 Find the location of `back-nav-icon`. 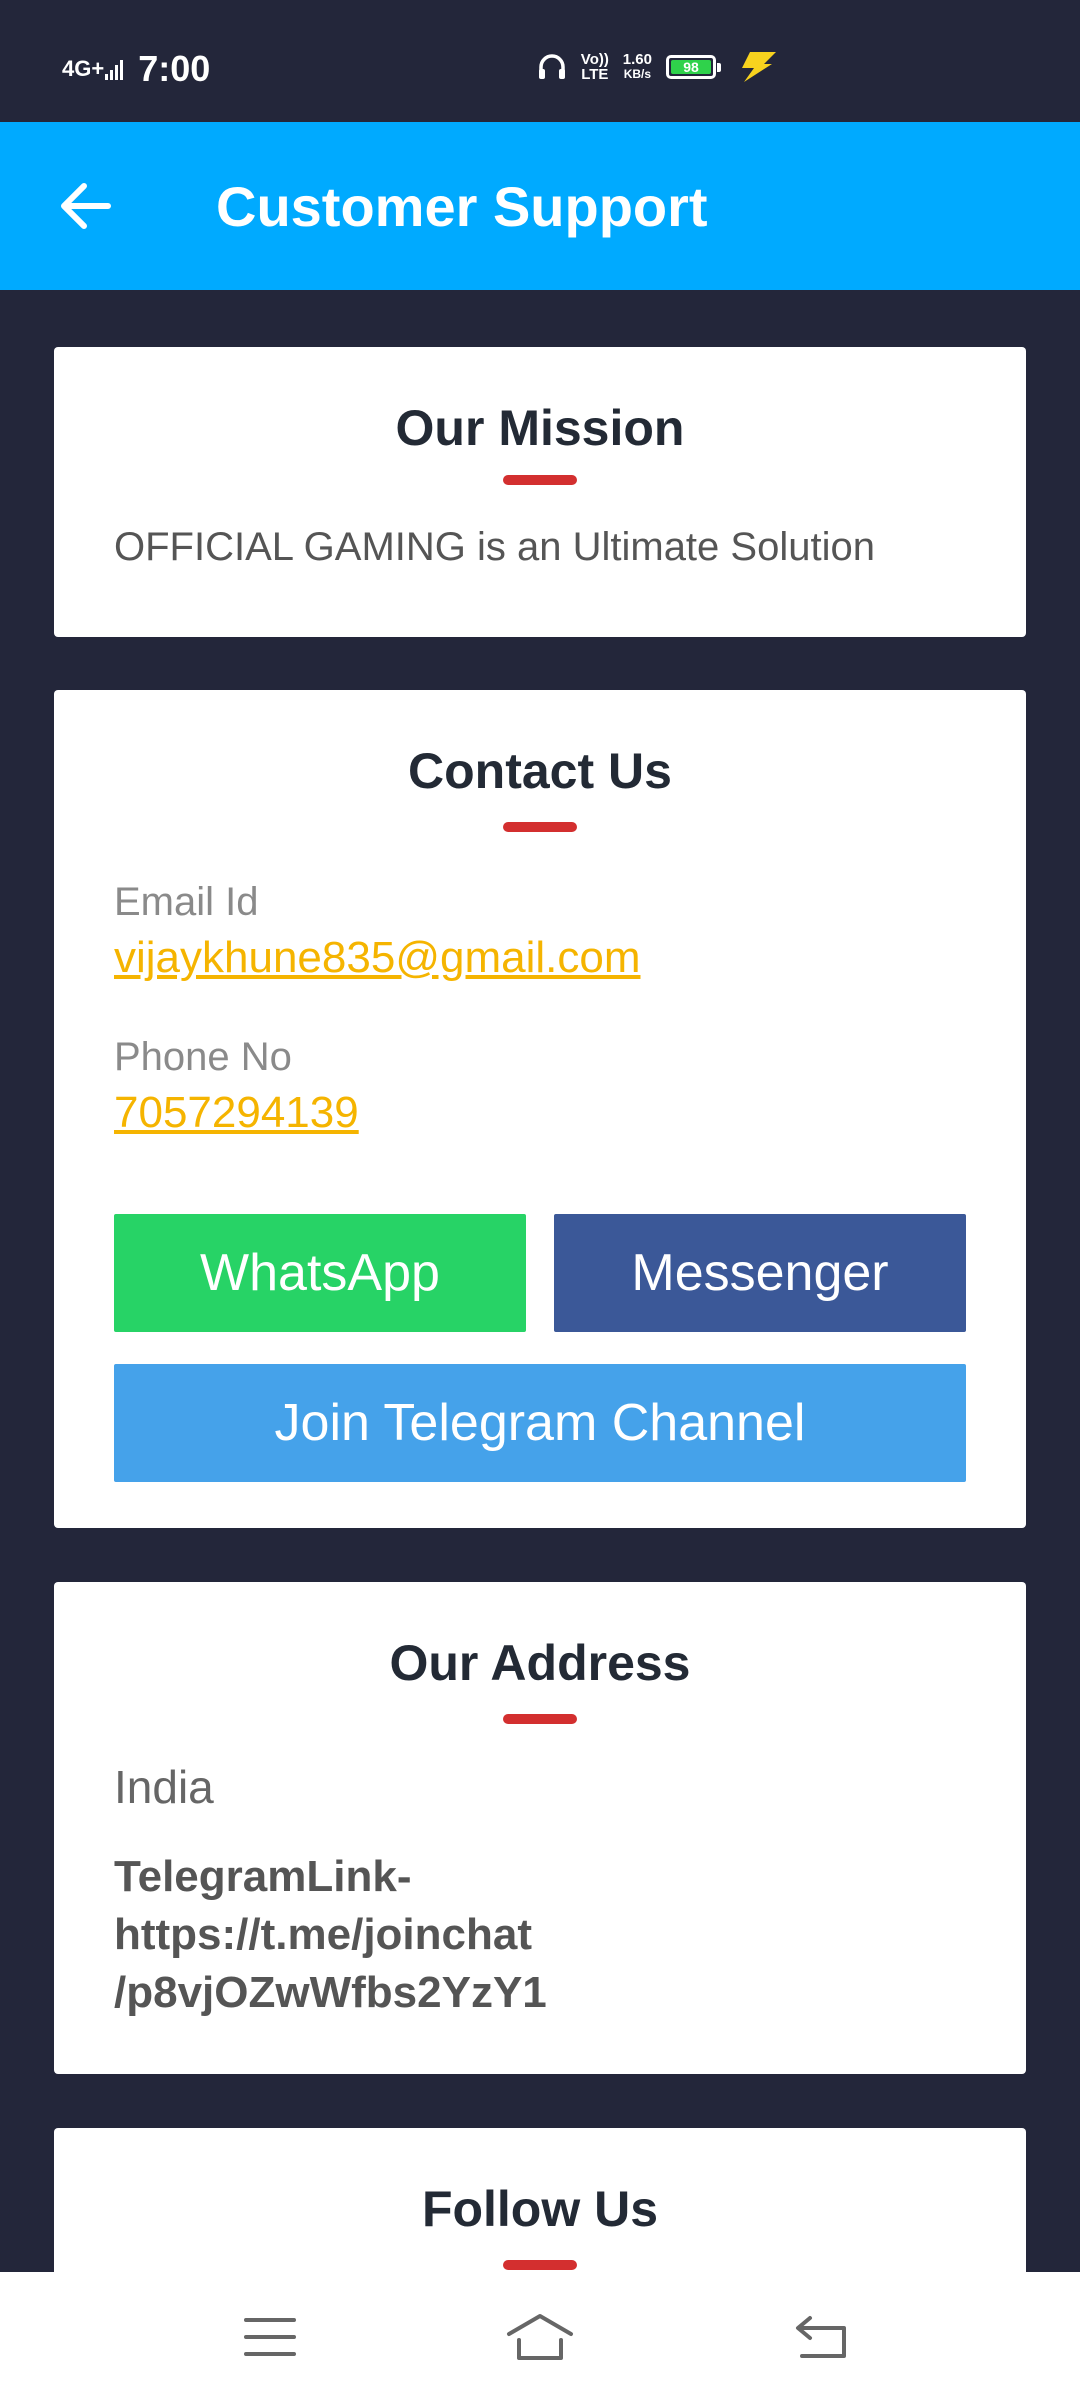

back-nav-icon is located at coordinates (822, 2337).